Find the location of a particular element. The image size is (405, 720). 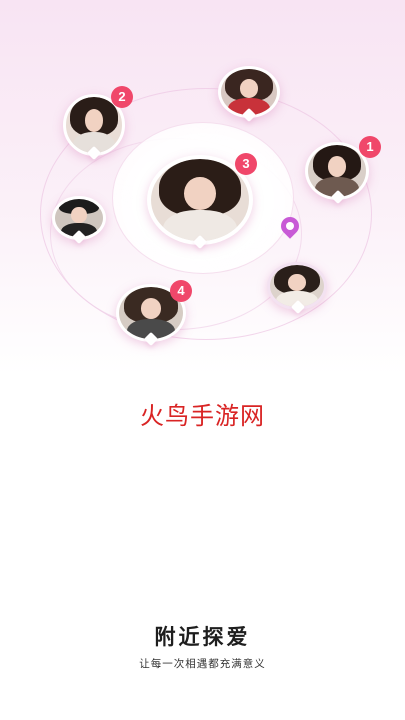

nearby-user-avatar-top is located at coordinates (249, 97).